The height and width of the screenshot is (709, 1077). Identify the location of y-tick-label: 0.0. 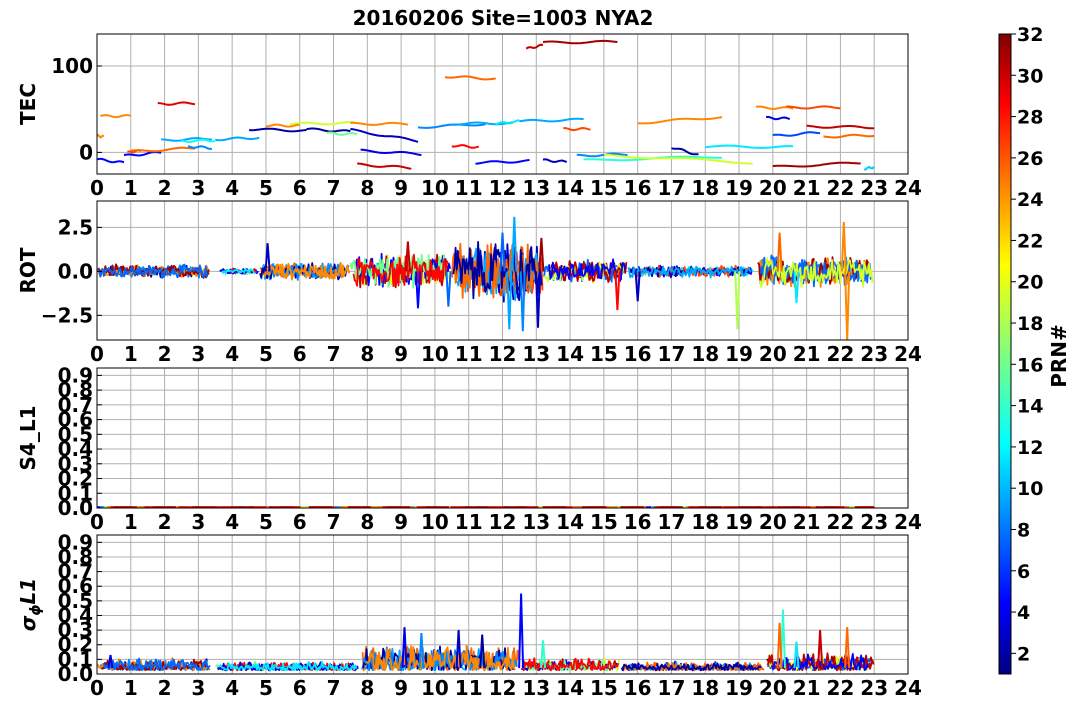
(75, 271).